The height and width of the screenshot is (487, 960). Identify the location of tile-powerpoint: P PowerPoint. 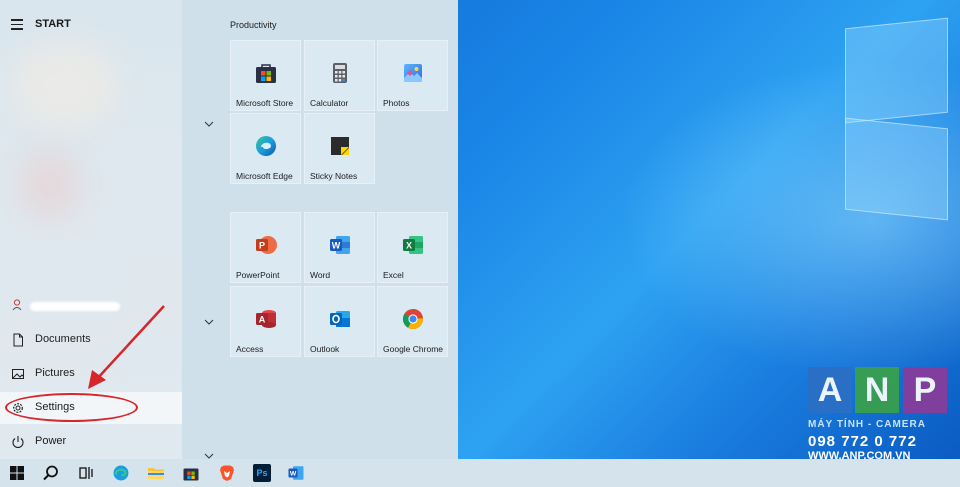
(265, 247).